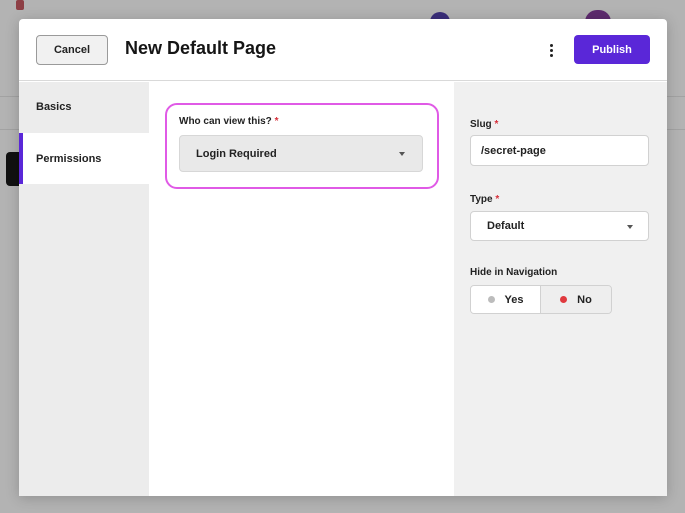 Image resolution: width=685 pixels, height=513 pixels. What do you see at coordinates (612, 49) in the screenshot?
I see `publish-button: Publish` at bounding box center [612, 49].